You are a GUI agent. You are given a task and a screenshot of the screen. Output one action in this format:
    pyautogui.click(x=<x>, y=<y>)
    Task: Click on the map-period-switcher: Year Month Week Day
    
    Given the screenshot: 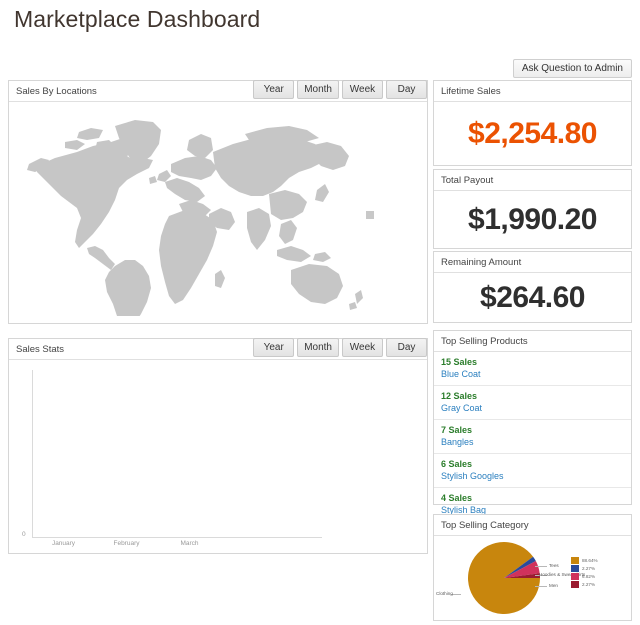 What is the action you would take?
    pyautogui.click(x=340, y=89)
    